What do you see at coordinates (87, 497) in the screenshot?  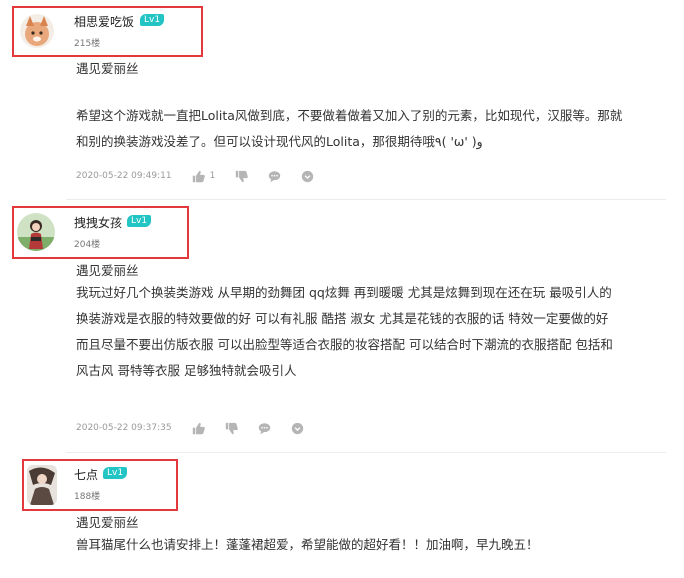 I see `floor-number: 188楼` at bounding box center [87, 497].